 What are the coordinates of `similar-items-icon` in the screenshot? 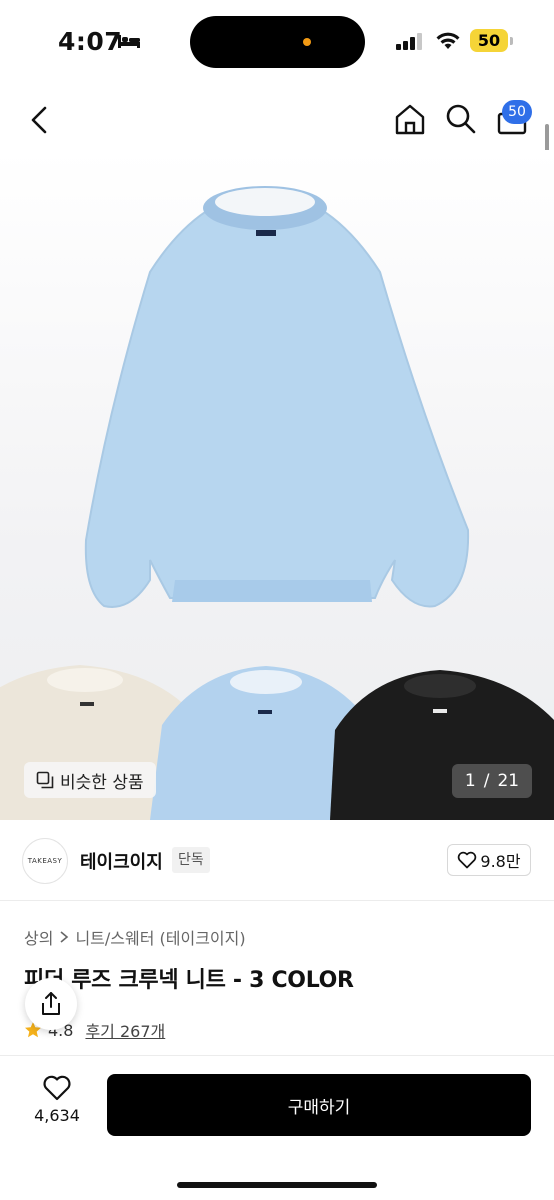 It's located at (45, 780).